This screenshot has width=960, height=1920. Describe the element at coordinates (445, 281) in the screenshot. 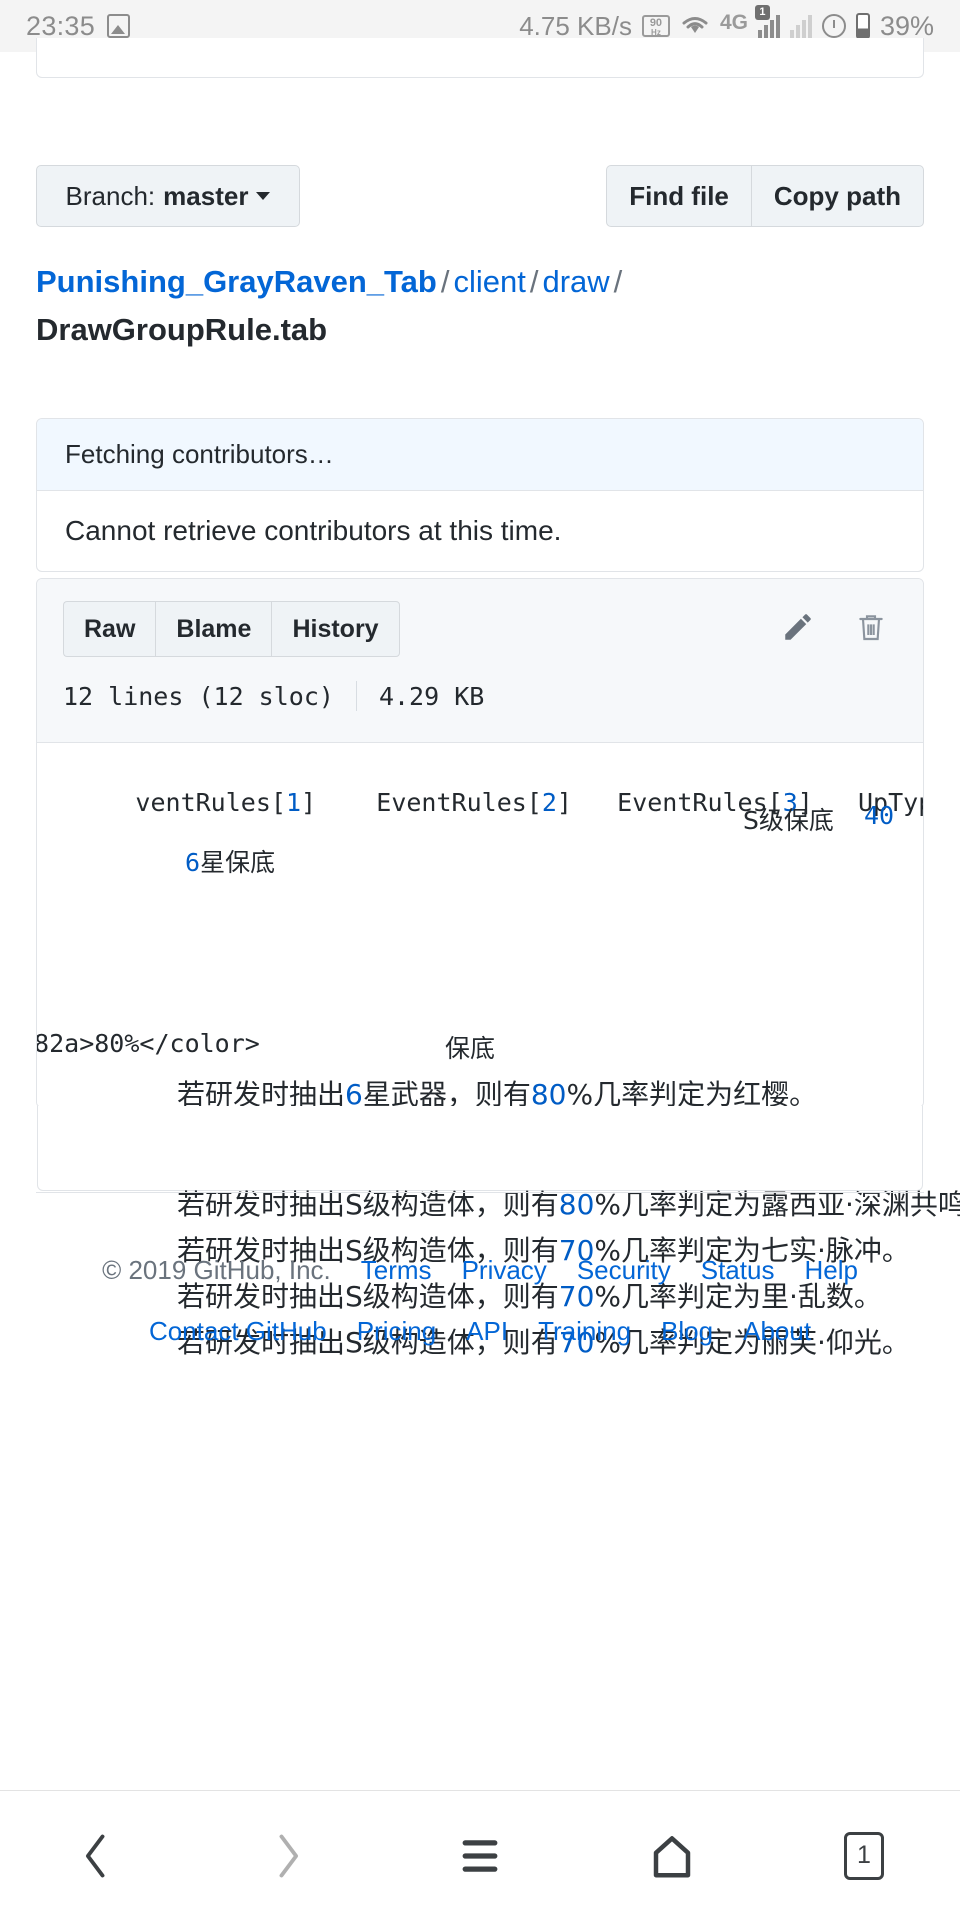

I see `breadcrumb-sep-1: /` at that location.